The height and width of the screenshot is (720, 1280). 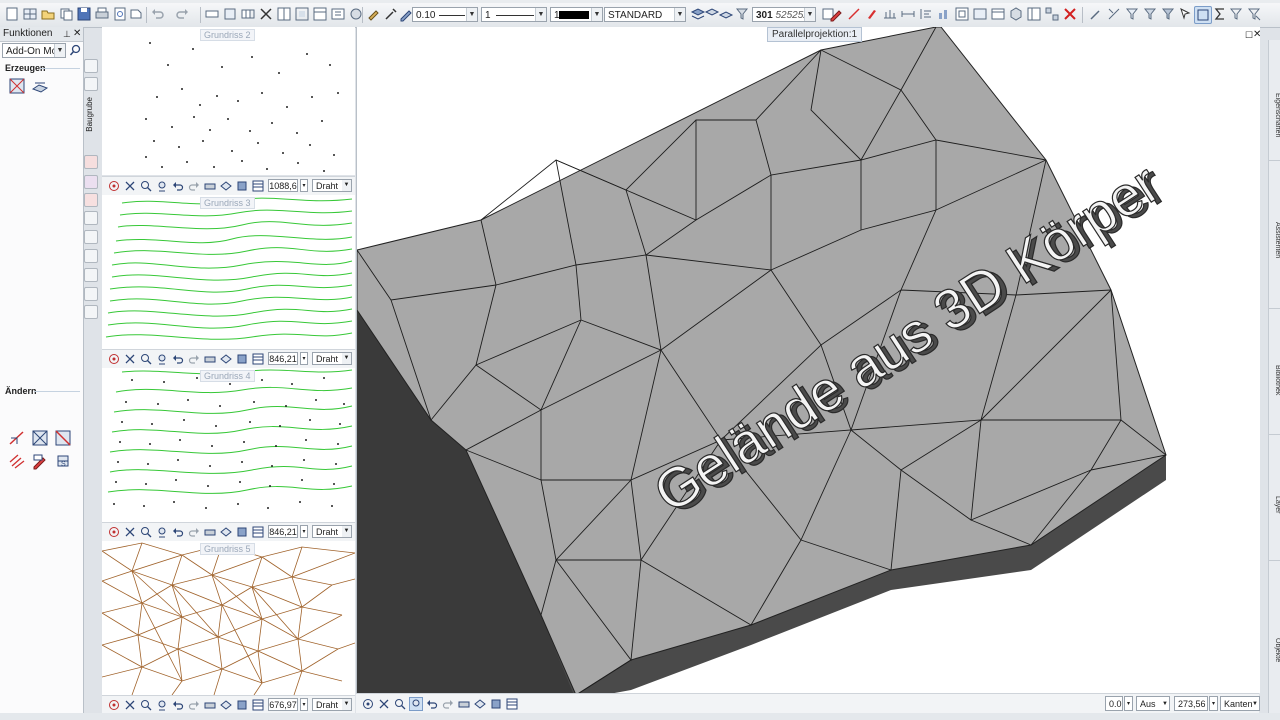 What do you see at coordinates (1274, 650) in the screenshot?
I see `tab-objekte: Objekte` at bounding box center [1274, 650].